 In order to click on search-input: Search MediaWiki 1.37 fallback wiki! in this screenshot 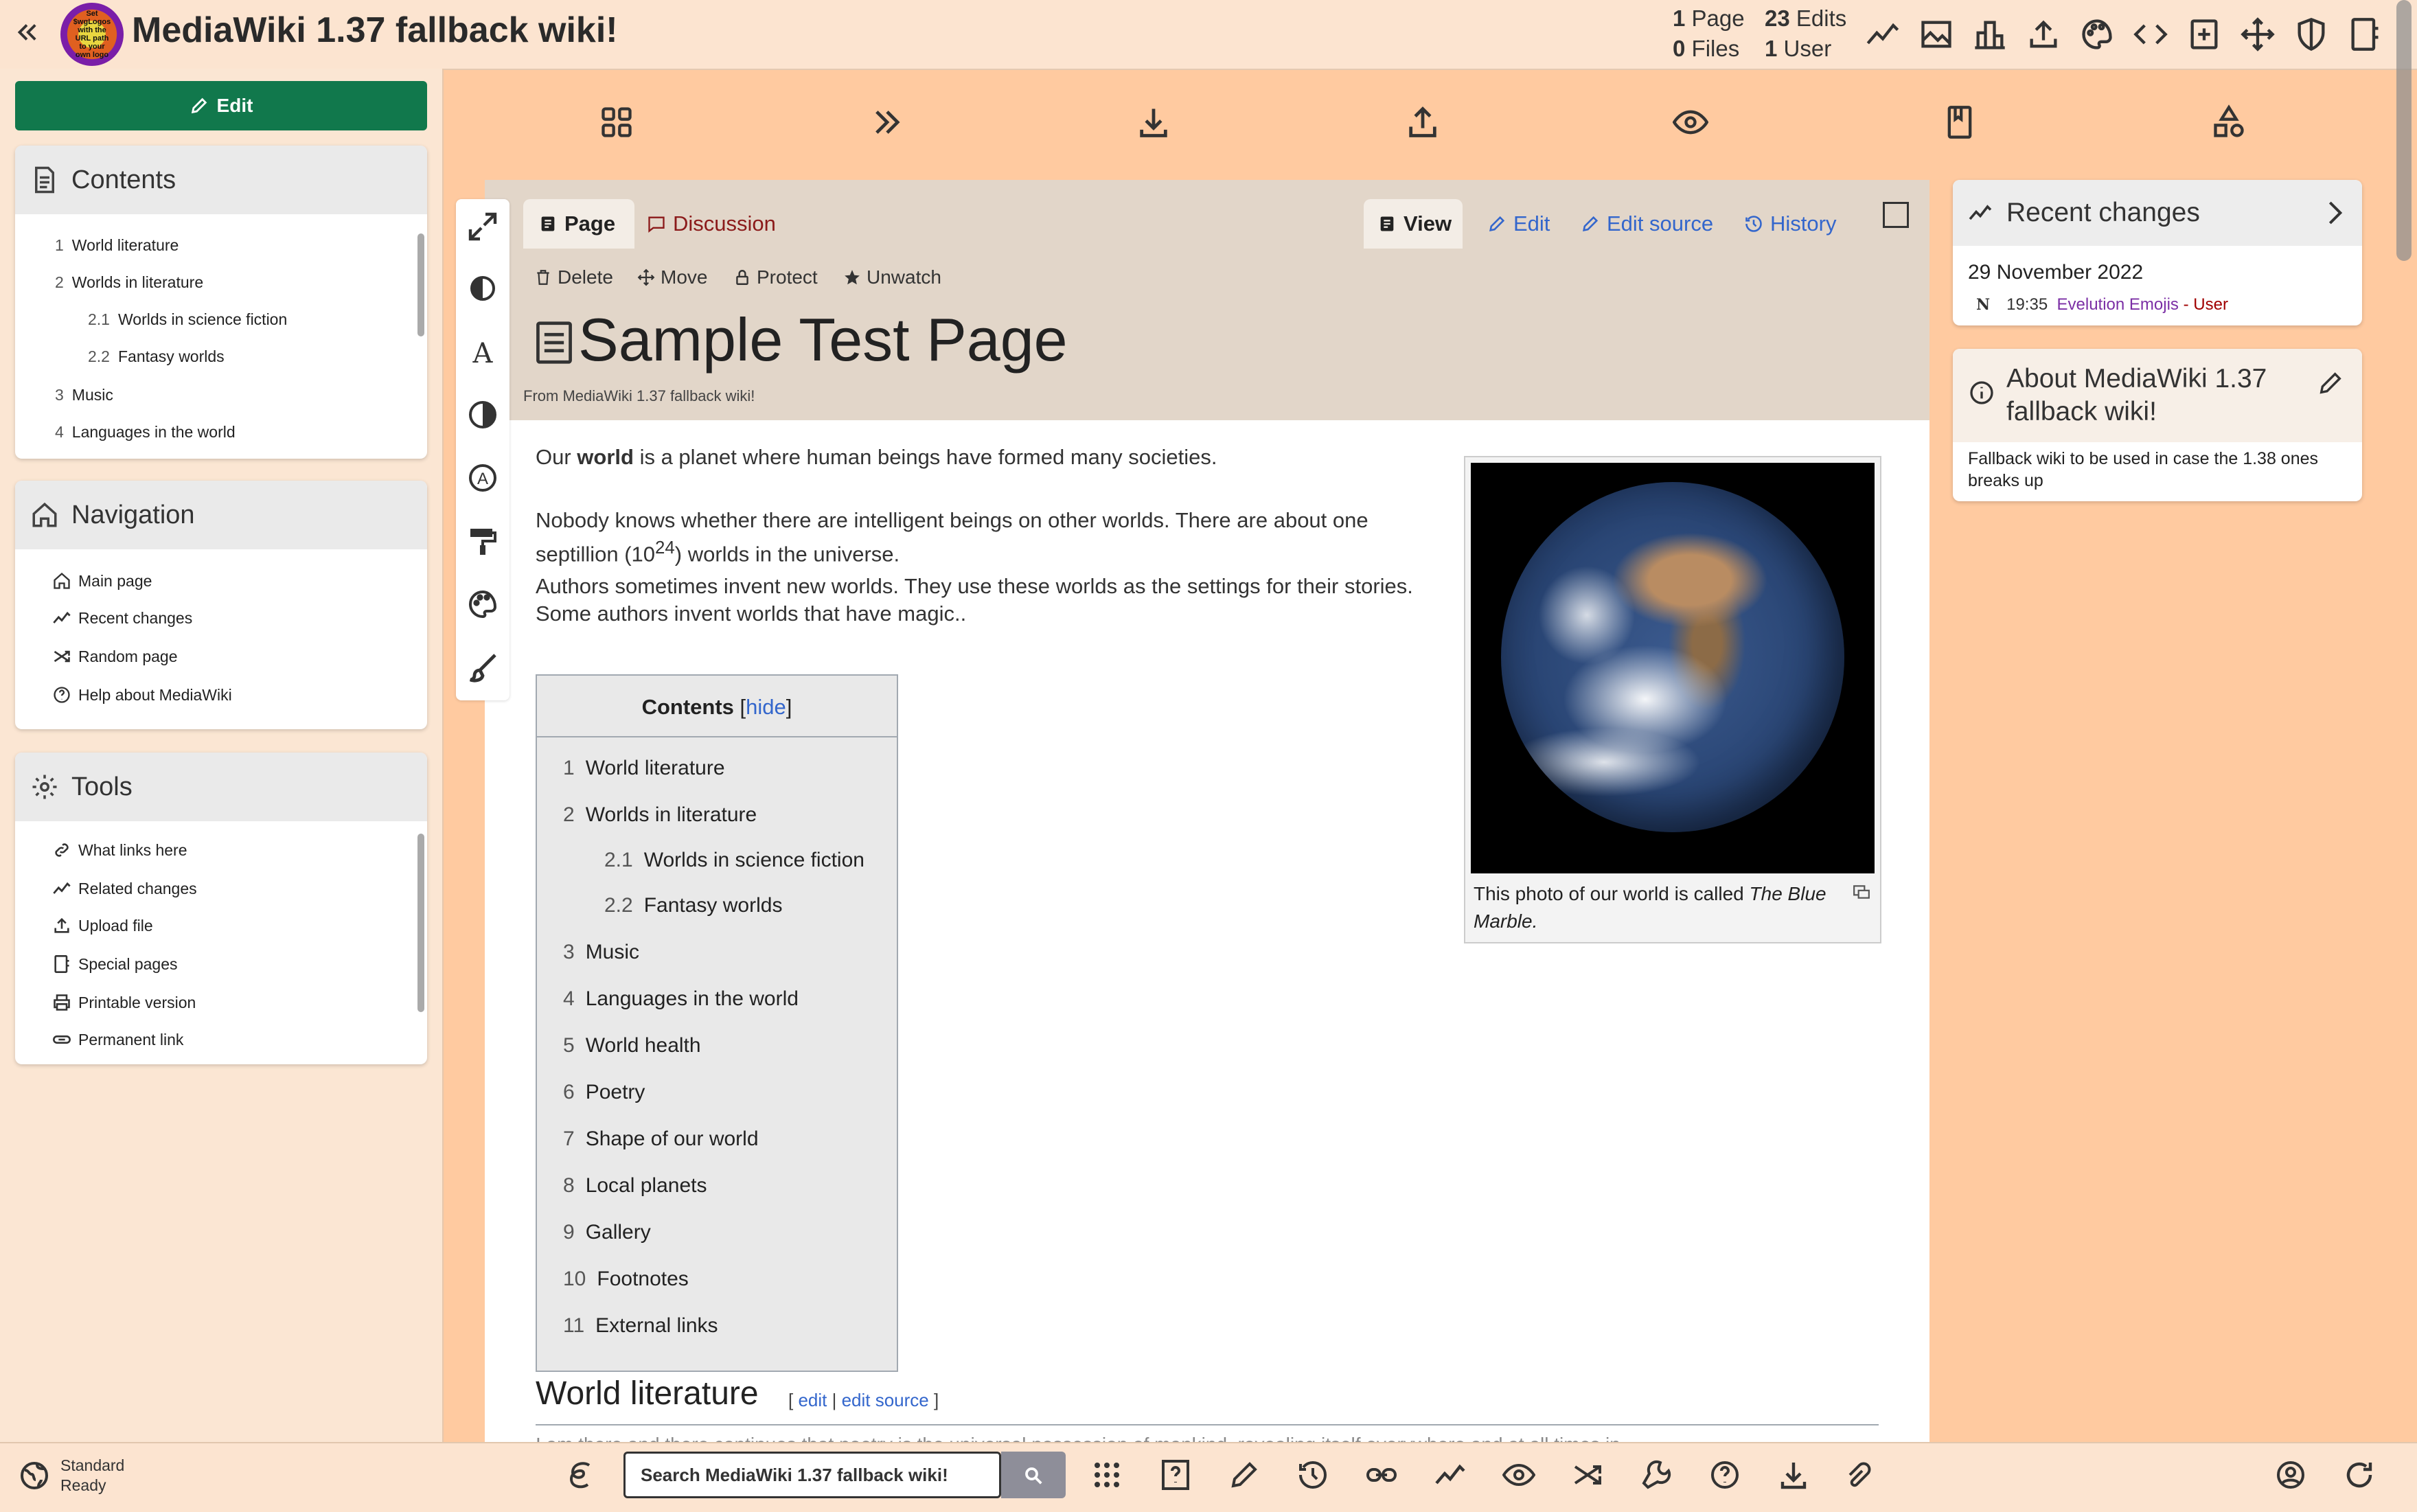, I will do `click(812, 1475)`.